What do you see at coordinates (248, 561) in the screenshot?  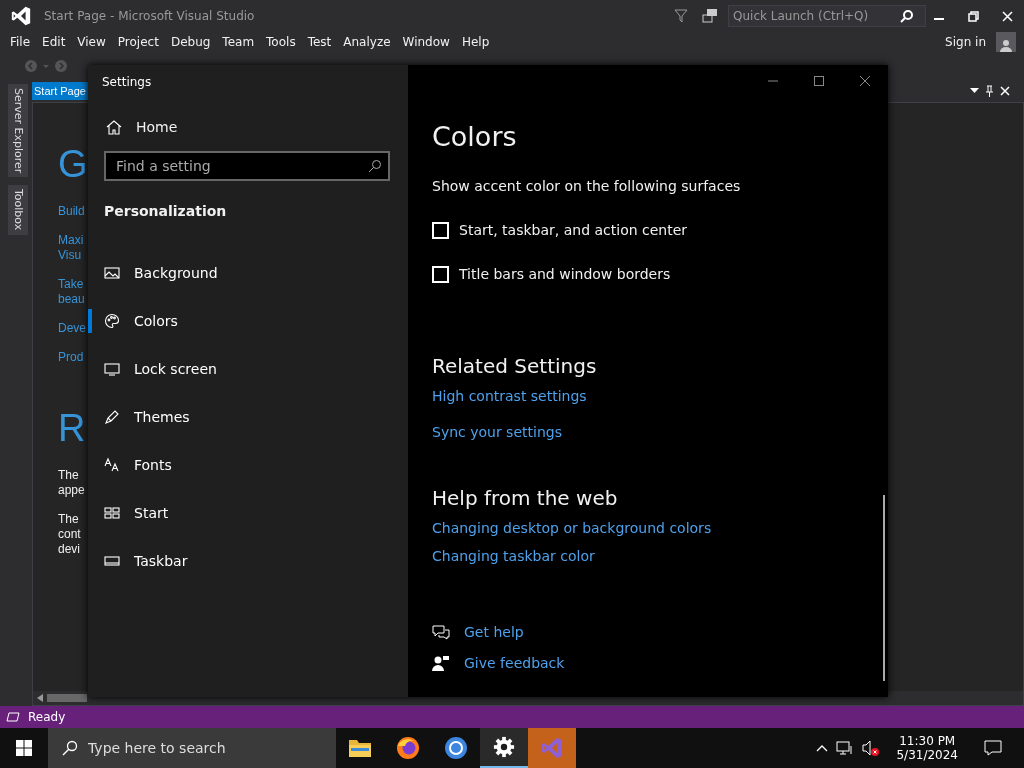 I see `nav-item: Taskbar` at bounding box center [248, 561].